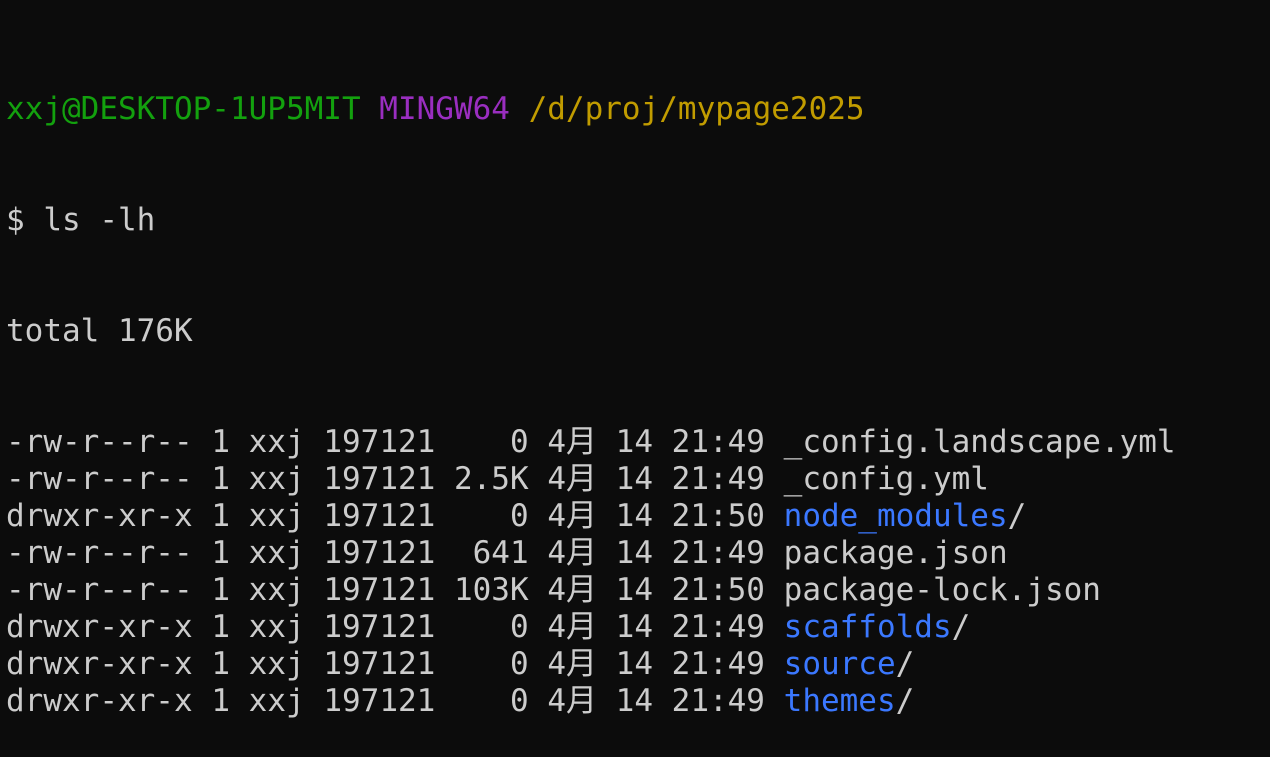  What do you see at coordinates (886, 479) in the screenshot?
I see `file-name: _config.yml` at bounding box center [886, 479].